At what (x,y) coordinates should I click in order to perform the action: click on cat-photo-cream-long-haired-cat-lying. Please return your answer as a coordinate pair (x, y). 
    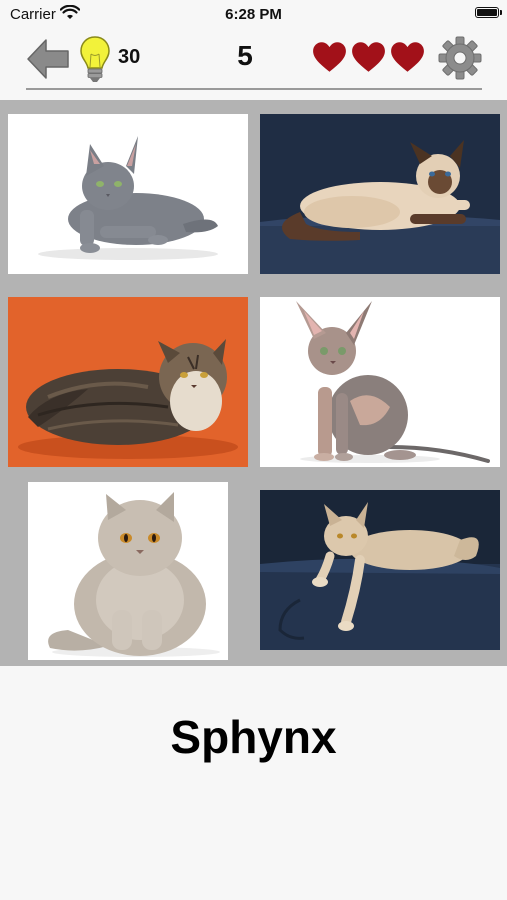
    Looking at the image, I should click on (380, 570).